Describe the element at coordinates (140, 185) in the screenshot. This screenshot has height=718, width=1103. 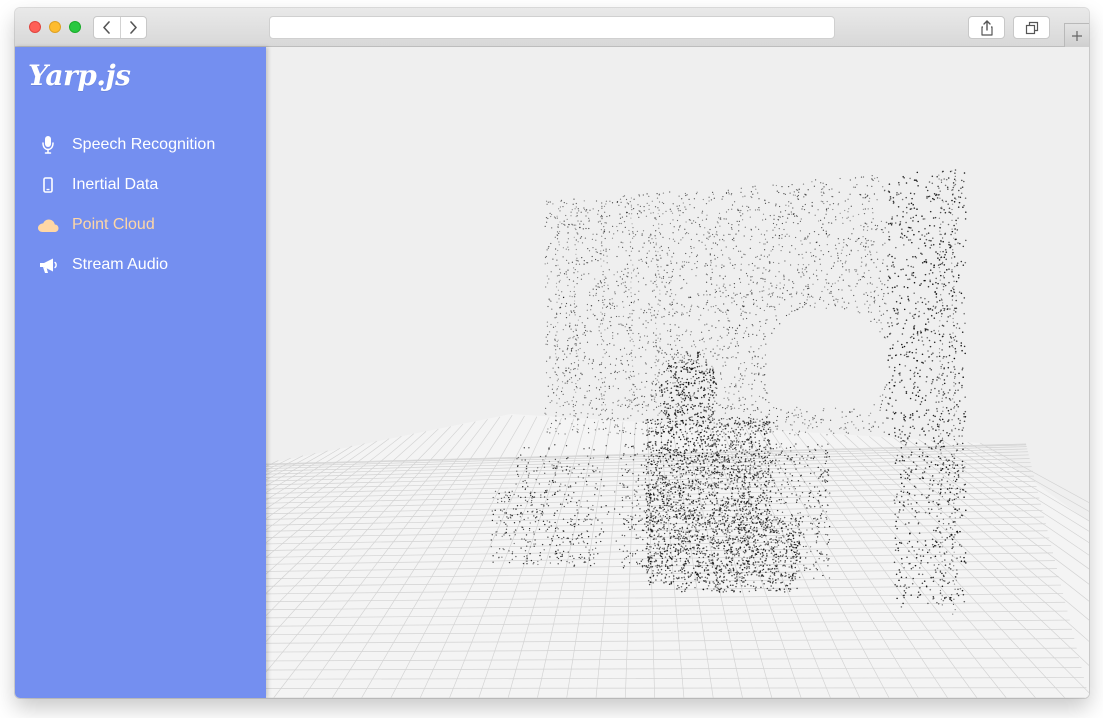
I see `sidebar-item-inertial-data: Inertial Data` at that location.